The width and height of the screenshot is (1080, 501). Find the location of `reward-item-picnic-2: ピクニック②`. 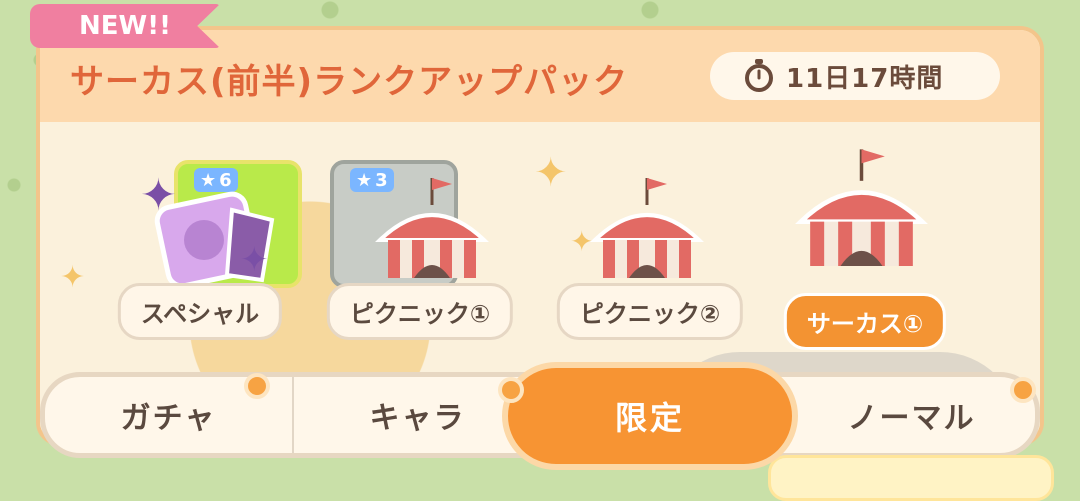

reward-item-picnic-2: ピクニック② is located at coordinates (650, 235).